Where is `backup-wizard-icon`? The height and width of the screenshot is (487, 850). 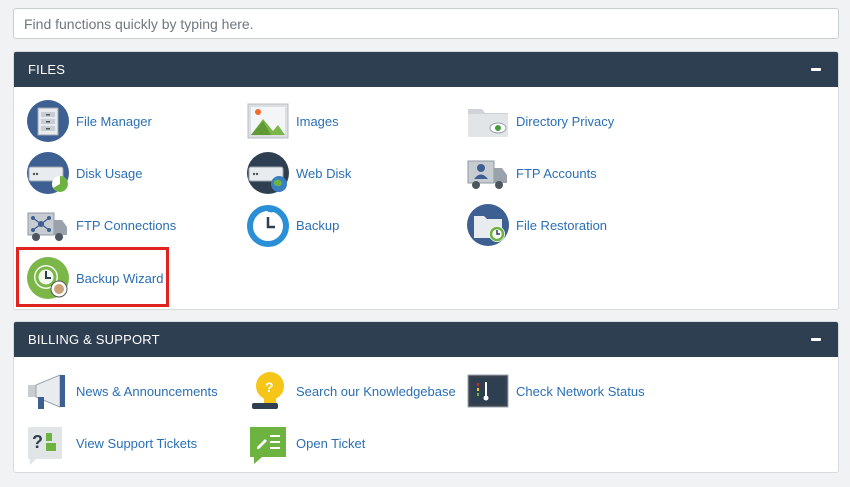
backup-wizard-icon is located at coordinates (48, 278).